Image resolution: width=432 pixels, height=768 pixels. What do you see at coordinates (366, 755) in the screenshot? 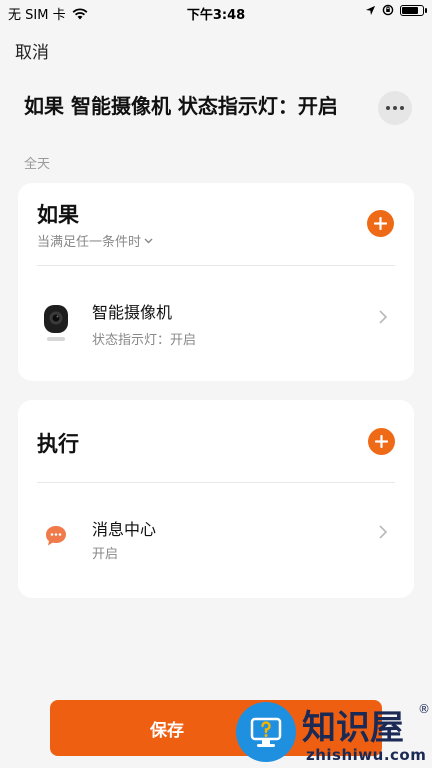
I see `watermark-url: zhishiwu.com` at bounding box center [366, 755].